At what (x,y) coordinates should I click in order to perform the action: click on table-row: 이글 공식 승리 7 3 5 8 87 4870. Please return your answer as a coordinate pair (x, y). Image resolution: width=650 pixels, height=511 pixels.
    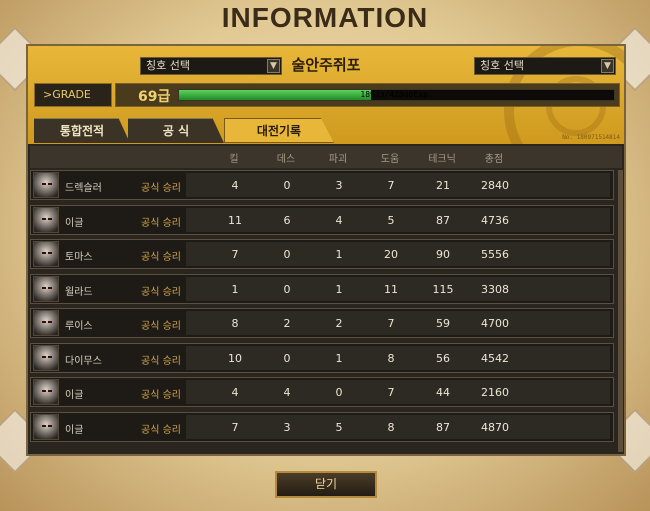
    Looking at the image, I should click on (322, 426).